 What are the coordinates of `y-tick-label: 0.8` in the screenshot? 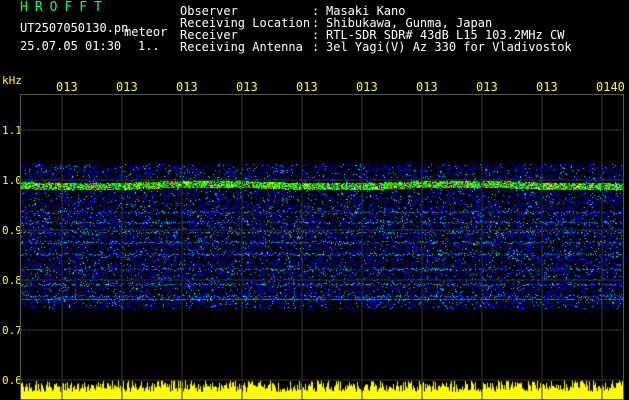 It's located at (12, 280).